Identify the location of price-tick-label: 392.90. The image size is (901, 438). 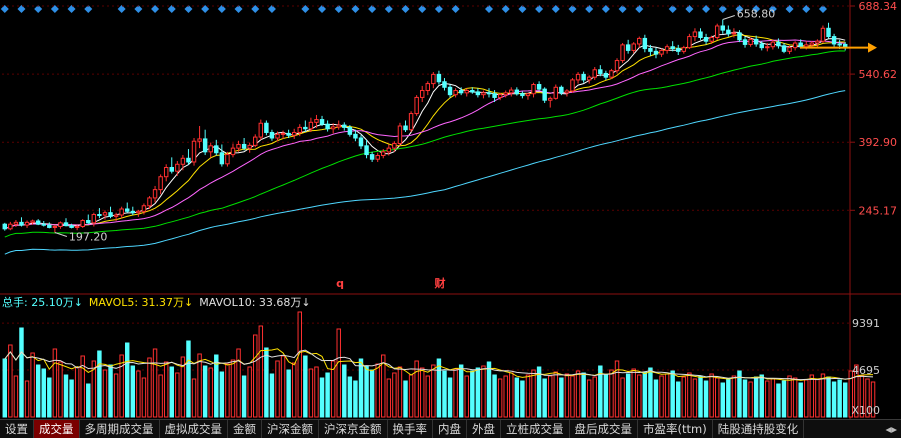
(878, 142).